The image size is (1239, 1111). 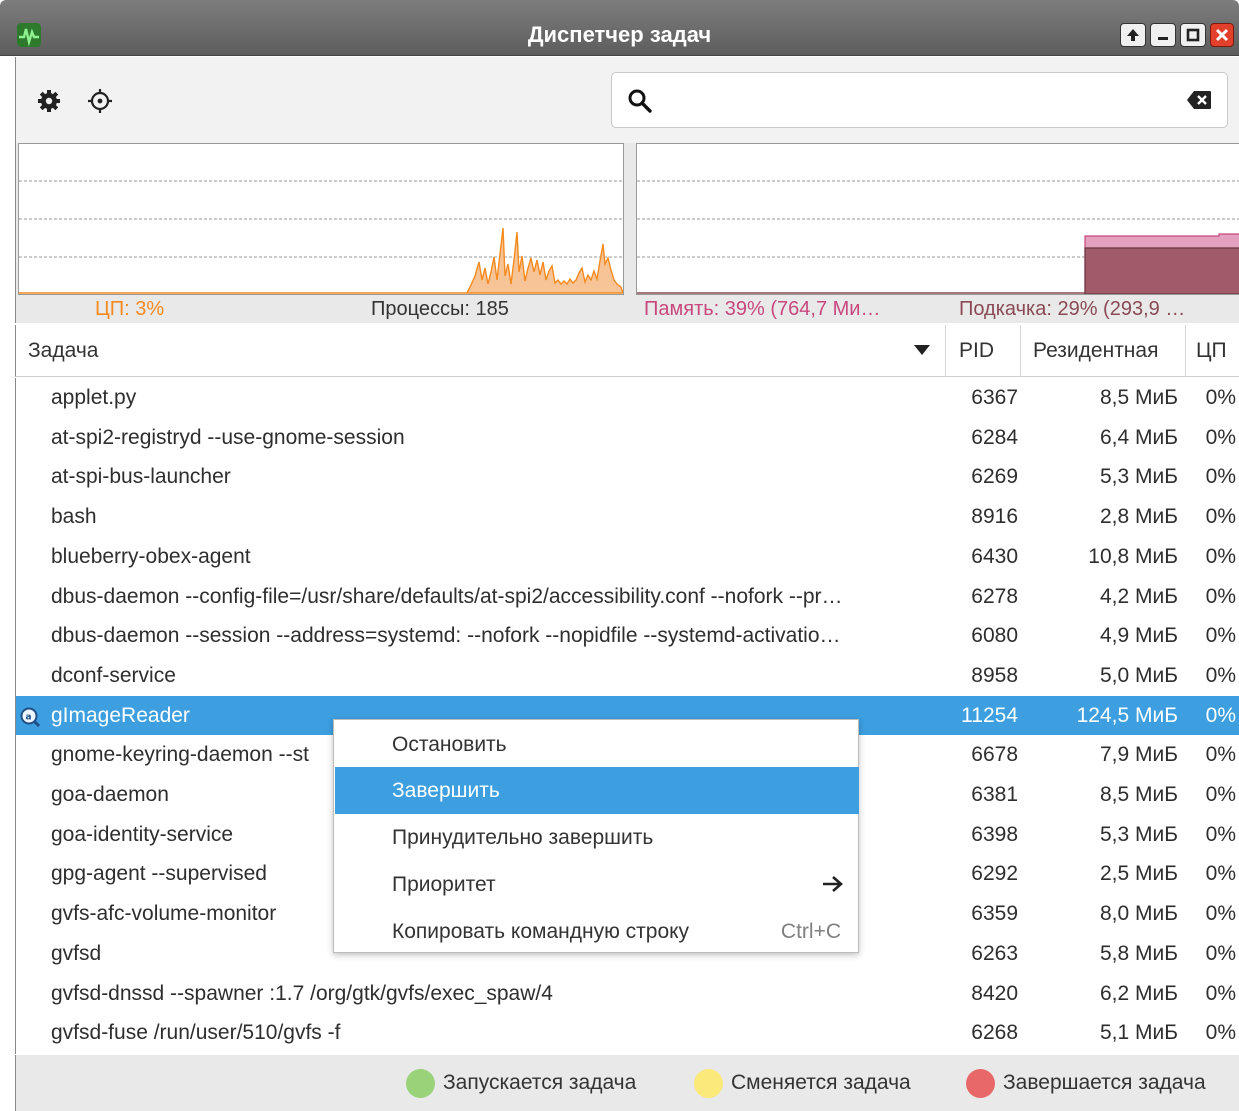 I want to click on menu-item-priority: Приоритет, so click(x=597, y=884).